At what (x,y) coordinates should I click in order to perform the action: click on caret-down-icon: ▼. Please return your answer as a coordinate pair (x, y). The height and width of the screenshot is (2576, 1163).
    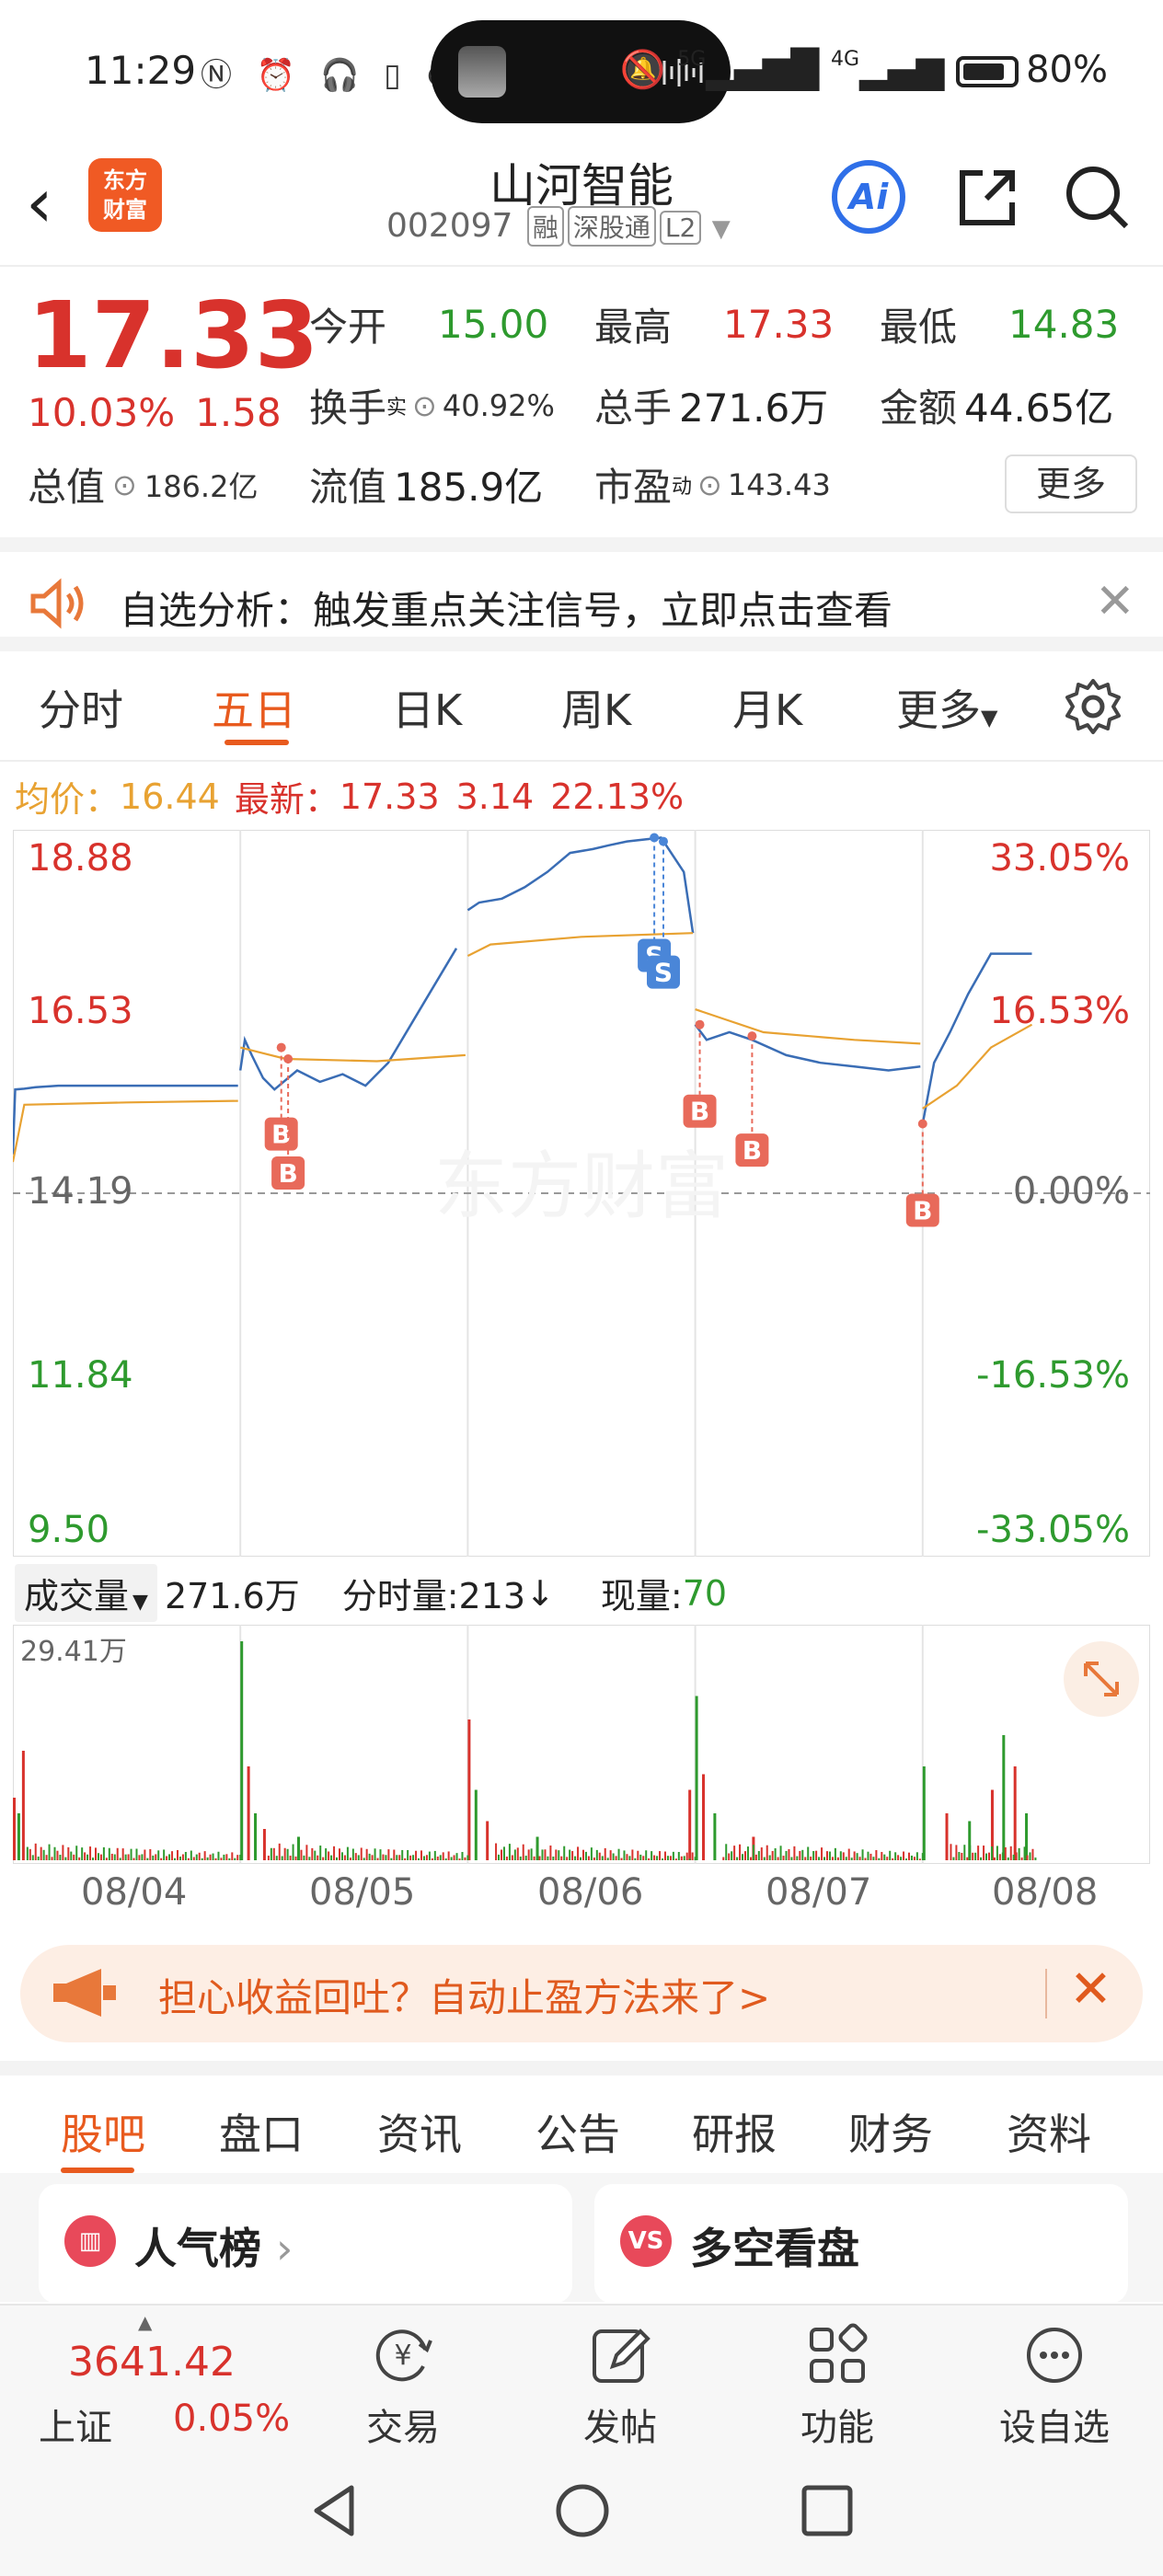
    Looking at the image, I should click on (990, 717).